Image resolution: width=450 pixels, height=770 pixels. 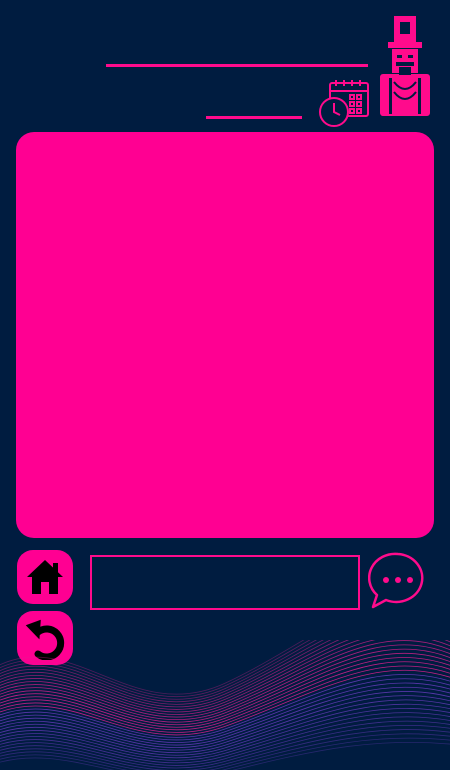 I want to click on nutcracker-icon, so click(x=405, y=66).